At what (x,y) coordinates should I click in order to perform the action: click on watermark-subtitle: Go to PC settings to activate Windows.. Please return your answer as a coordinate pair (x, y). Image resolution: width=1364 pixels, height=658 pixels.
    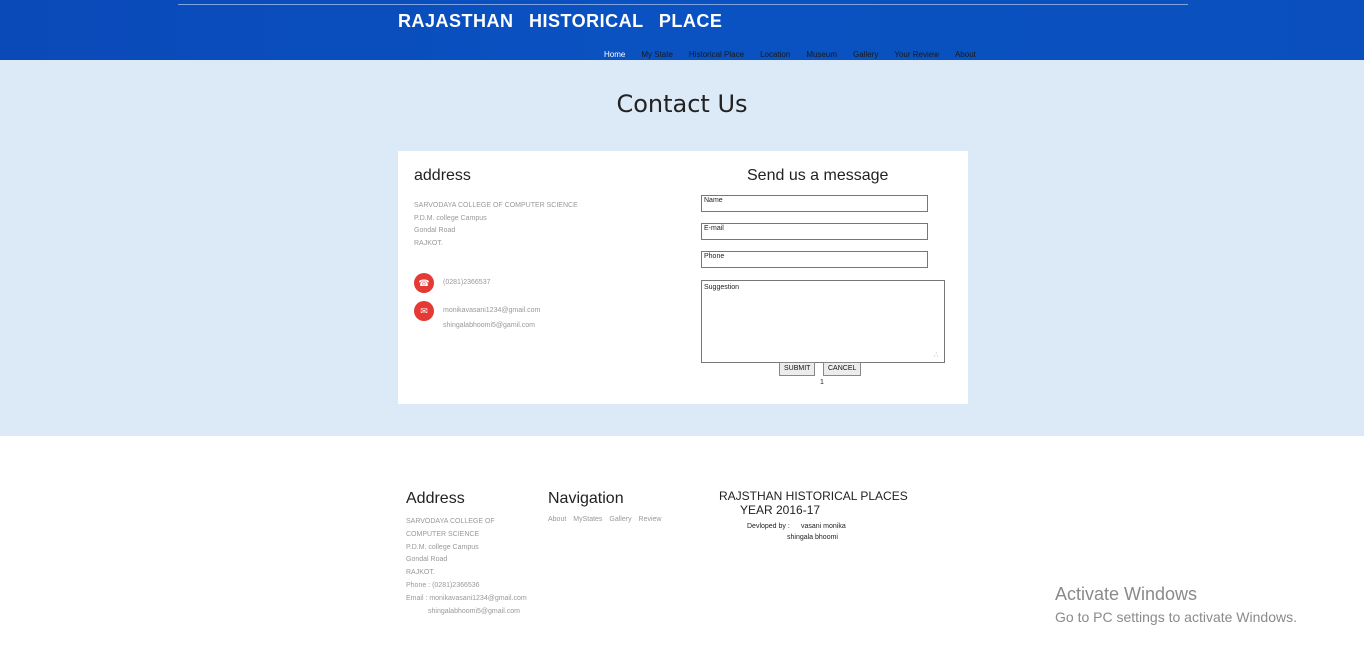
    Looking at the image, I should click on (1176, 617).